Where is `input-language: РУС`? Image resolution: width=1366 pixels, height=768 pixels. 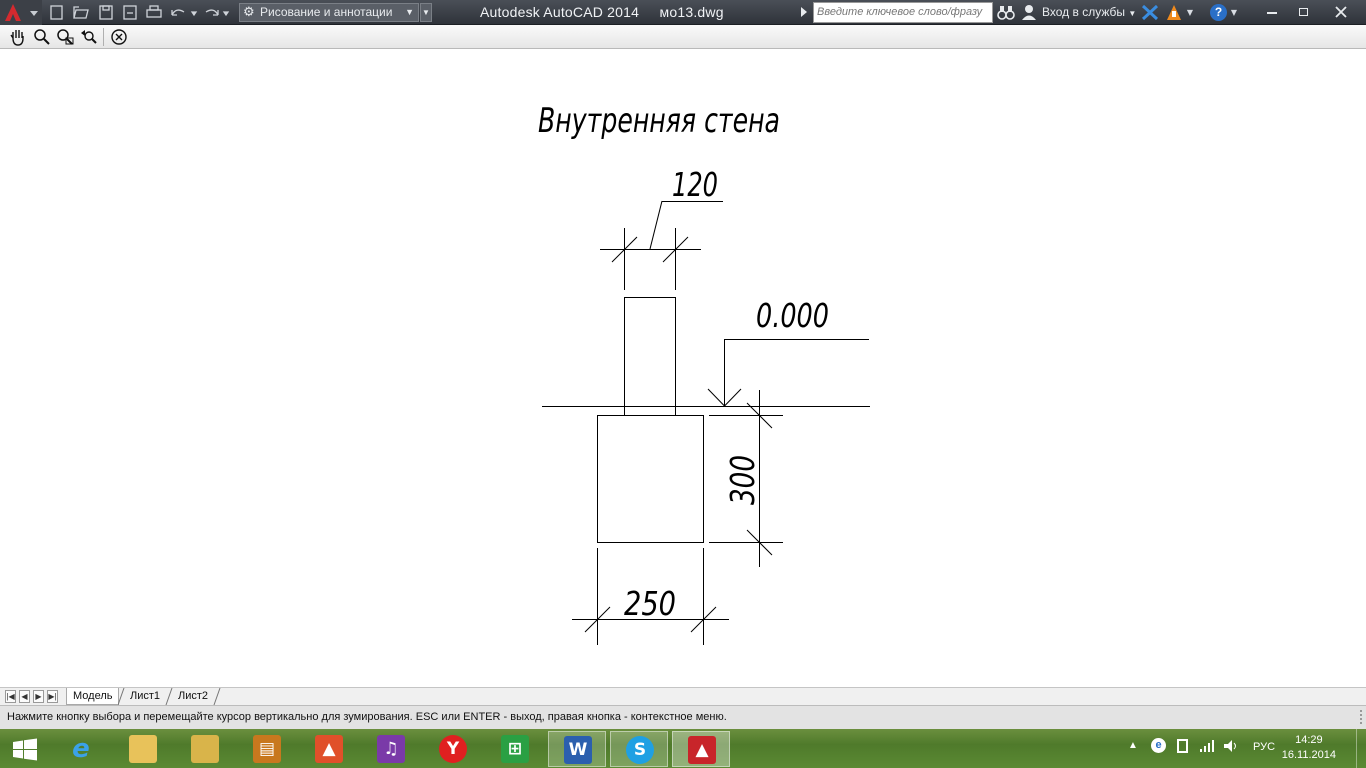
input-language: РУС is located at coordinates (1264, 747).